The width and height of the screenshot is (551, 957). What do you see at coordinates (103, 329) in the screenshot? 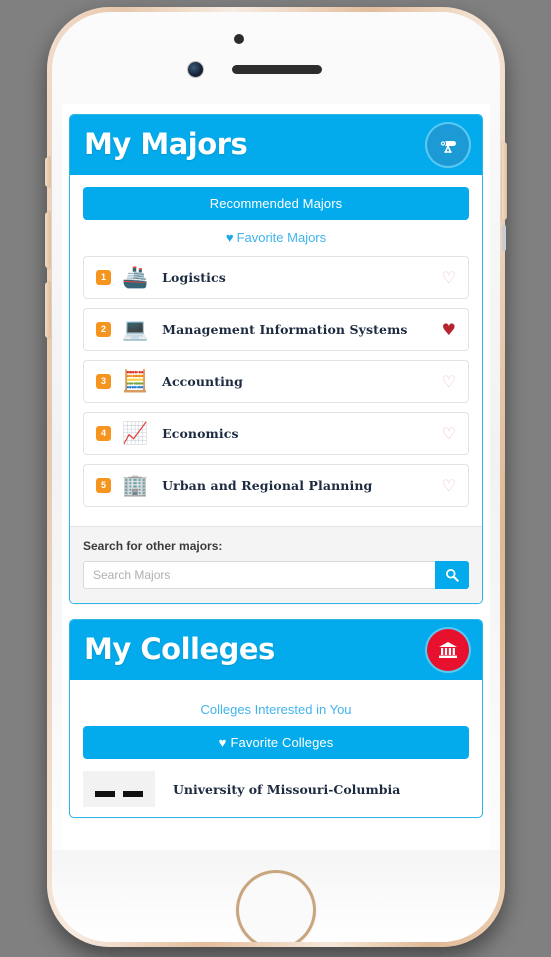
I see `rank-badge: 2` at bounding box center [103, 329].